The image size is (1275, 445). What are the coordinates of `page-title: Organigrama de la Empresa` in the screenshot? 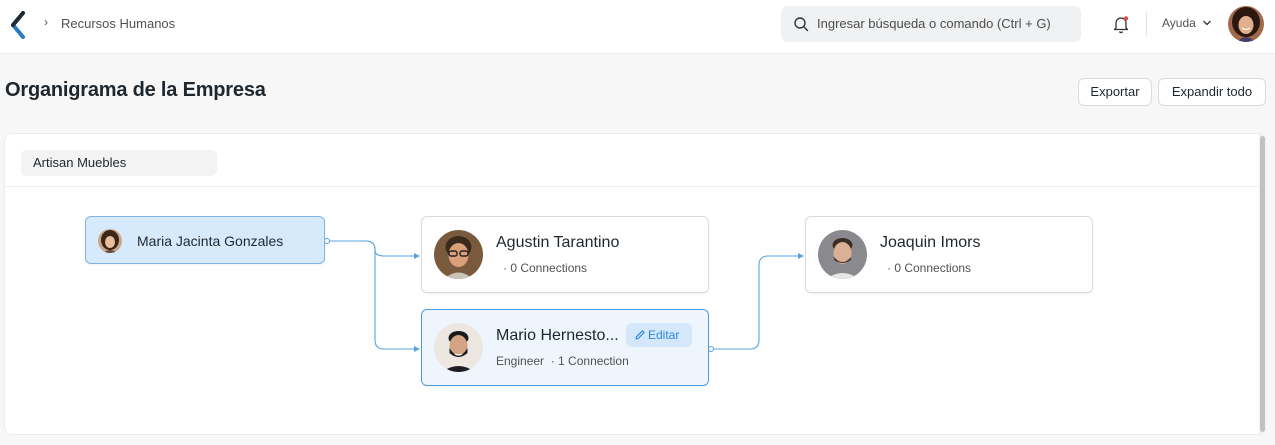 It's located at (135, 90).